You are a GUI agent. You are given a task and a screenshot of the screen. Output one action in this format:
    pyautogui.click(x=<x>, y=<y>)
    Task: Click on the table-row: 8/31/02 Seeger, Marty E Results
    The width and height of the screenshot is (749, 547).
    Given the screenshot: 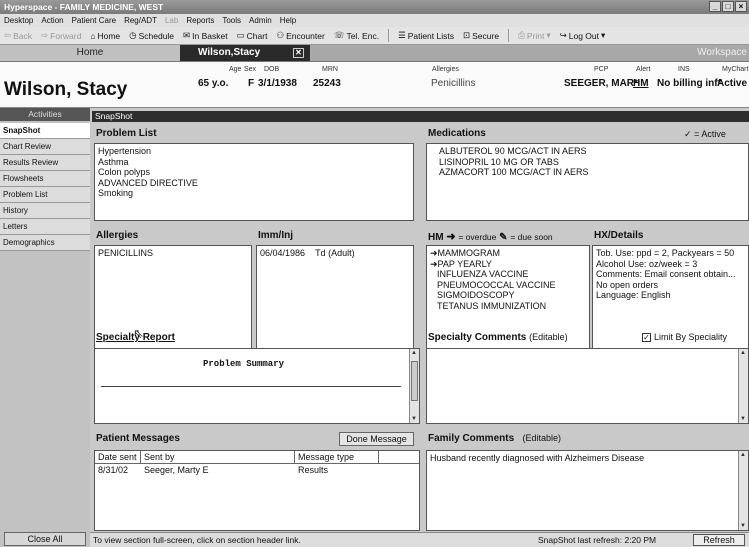 What is the action you would take?
    pyautogui.click(x=257, y=470)
    